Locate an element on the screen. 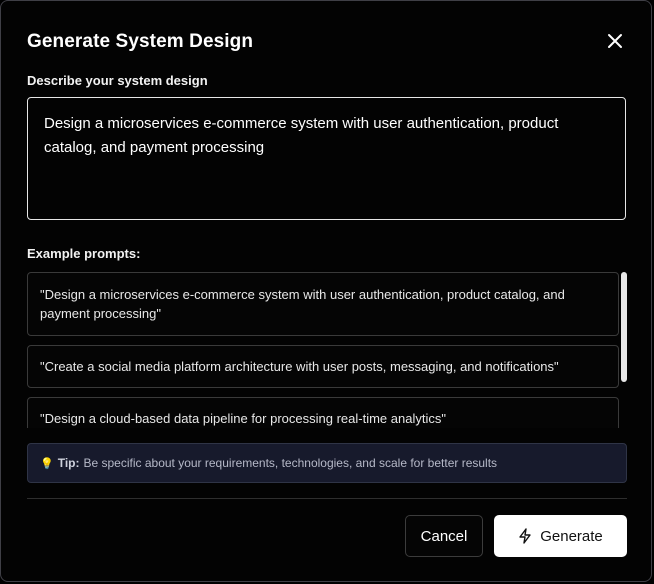 The width and height of the screenshot is (654, 584). generate-button: Generate is located at coordinates (560, 536).